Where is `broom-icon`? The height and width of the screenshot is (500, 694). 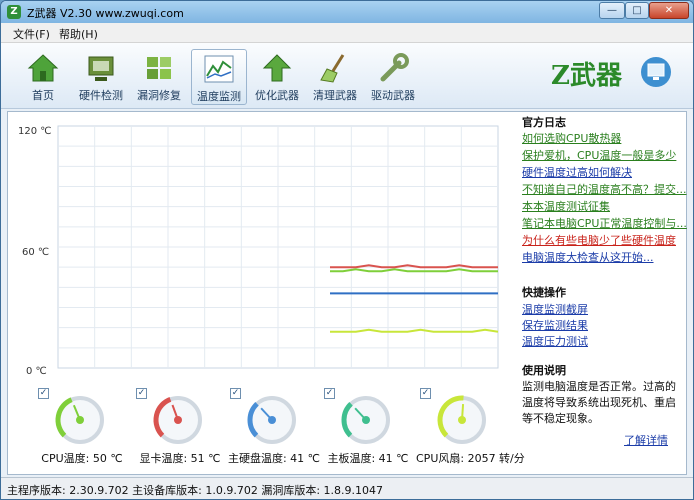
broom-icon is located at coordinates (332, 68).